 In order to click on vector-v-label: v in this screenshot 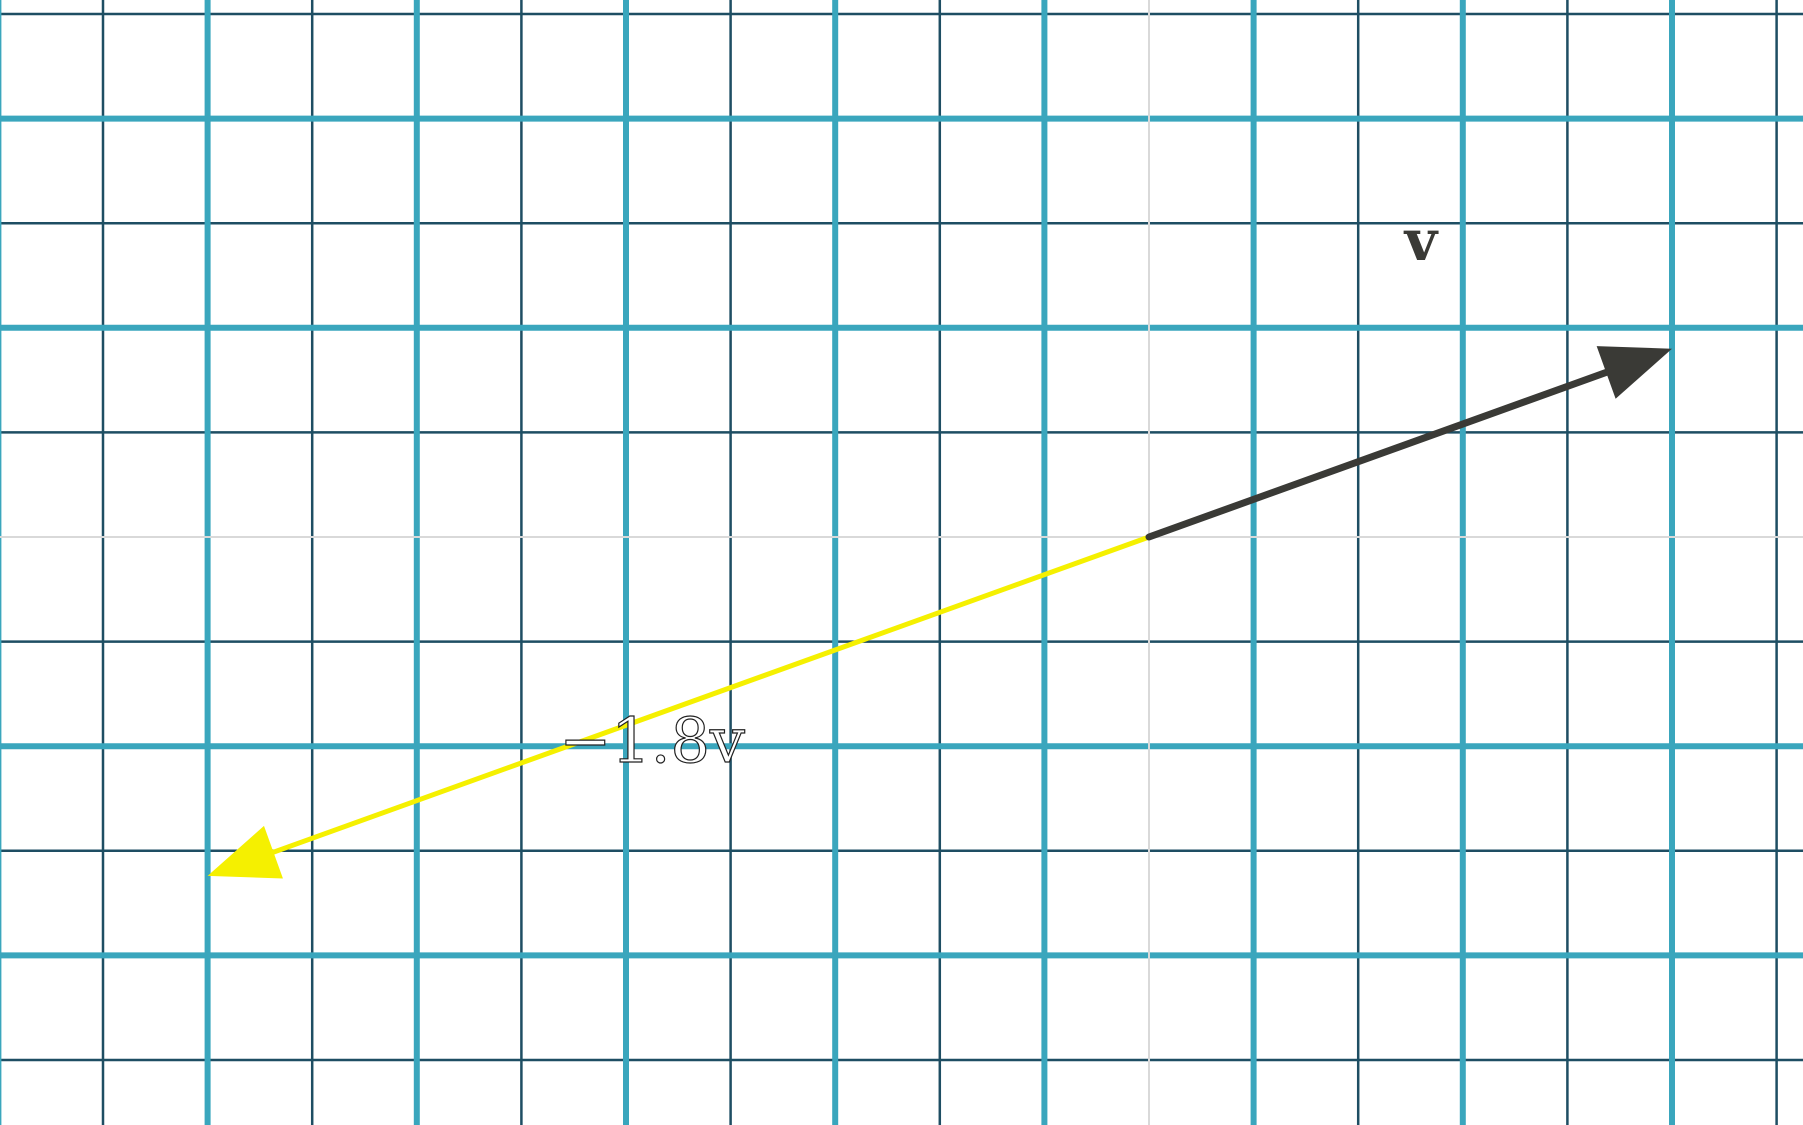, I will do `click(1421, 241)`.